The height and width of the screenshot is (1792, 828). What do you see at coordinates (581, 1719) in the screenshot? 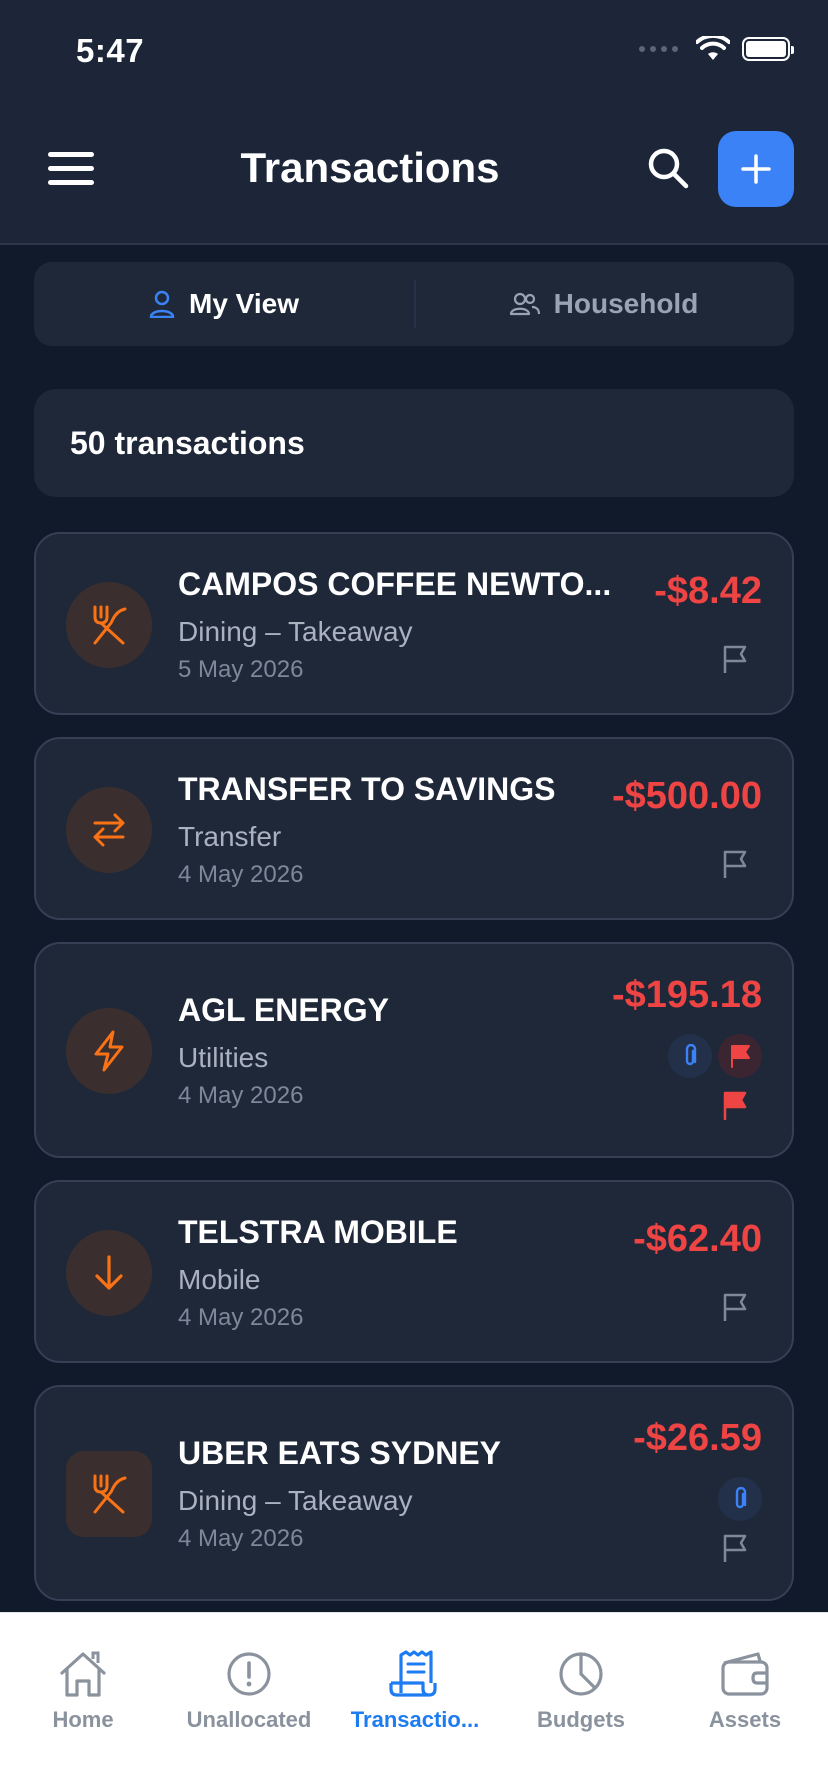
I see `tab-label: Budgets` at bounding box center [581, 1719].